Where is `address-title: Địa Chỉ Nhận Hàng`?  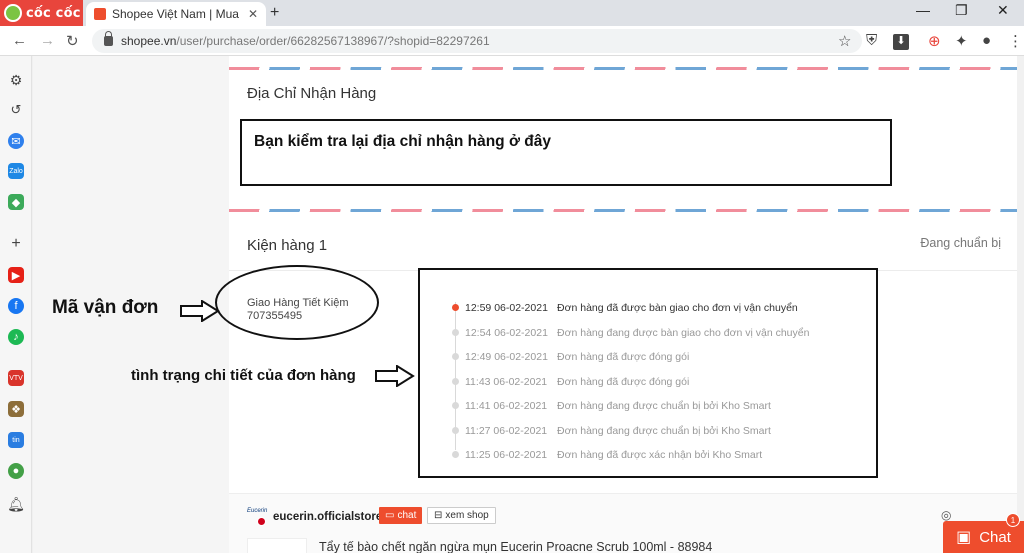 address-title: Địa Chỉ Nhận Hàng is located at coordinates (312, 93).